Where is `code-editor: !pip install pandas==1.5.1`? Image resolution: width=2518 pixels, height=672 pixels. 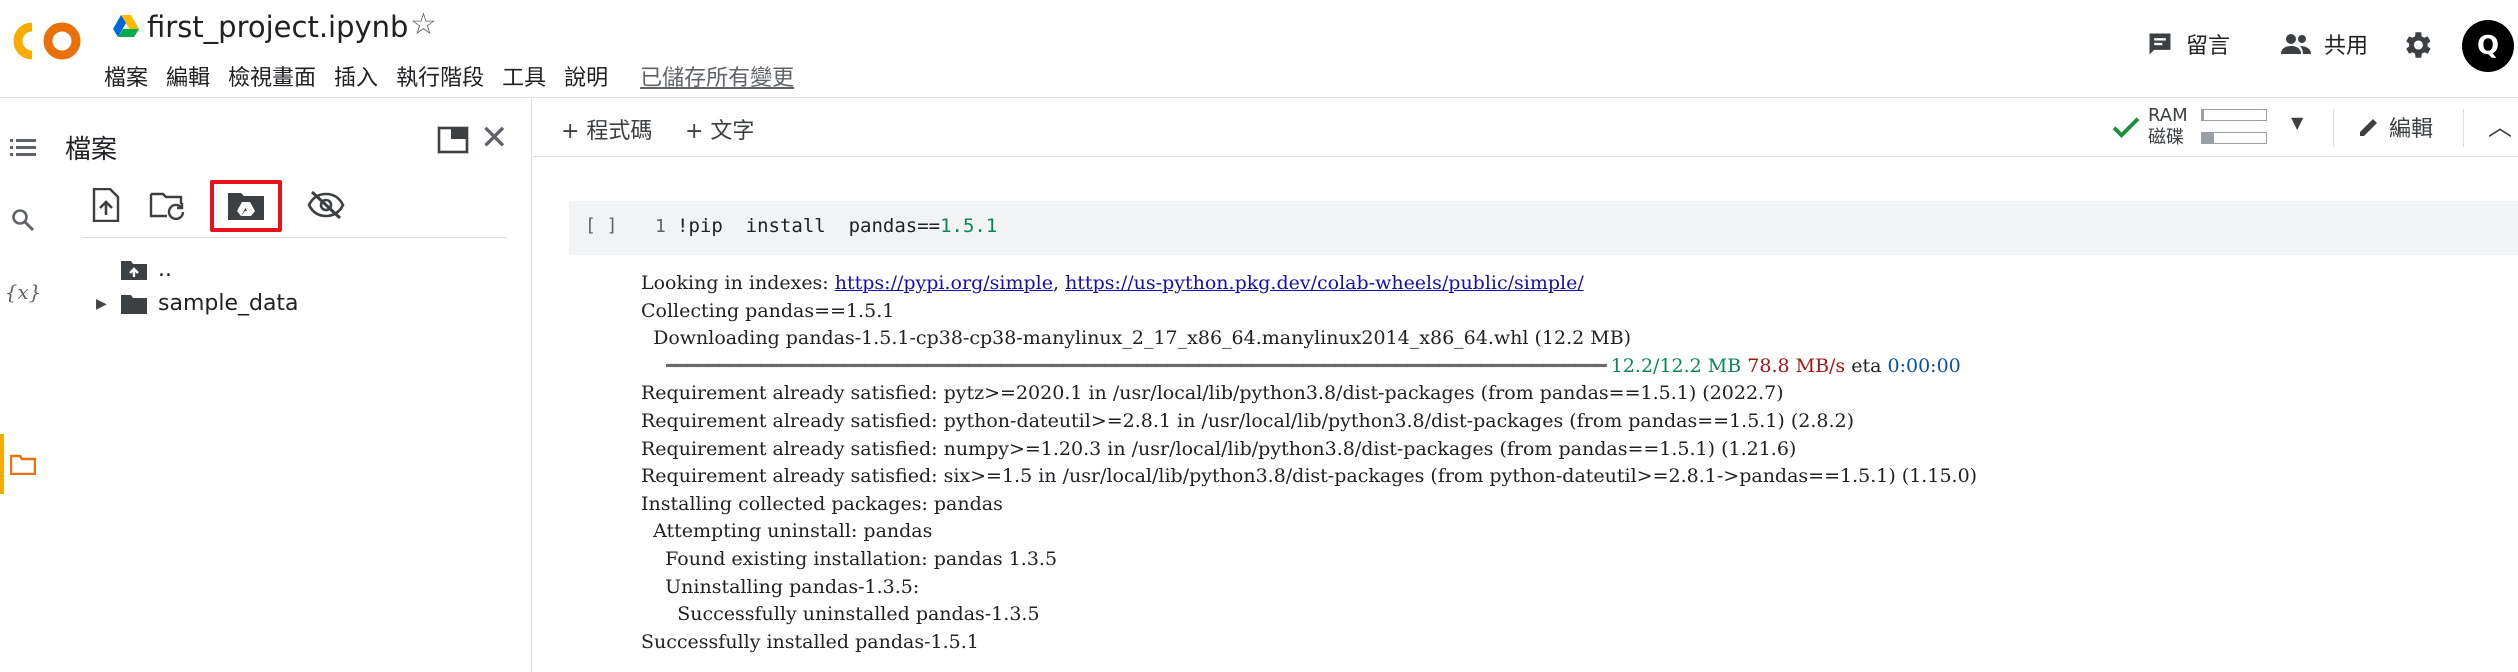 code-editor: !pip install pandas==1.5.1 is located at coordinates (837, 226).